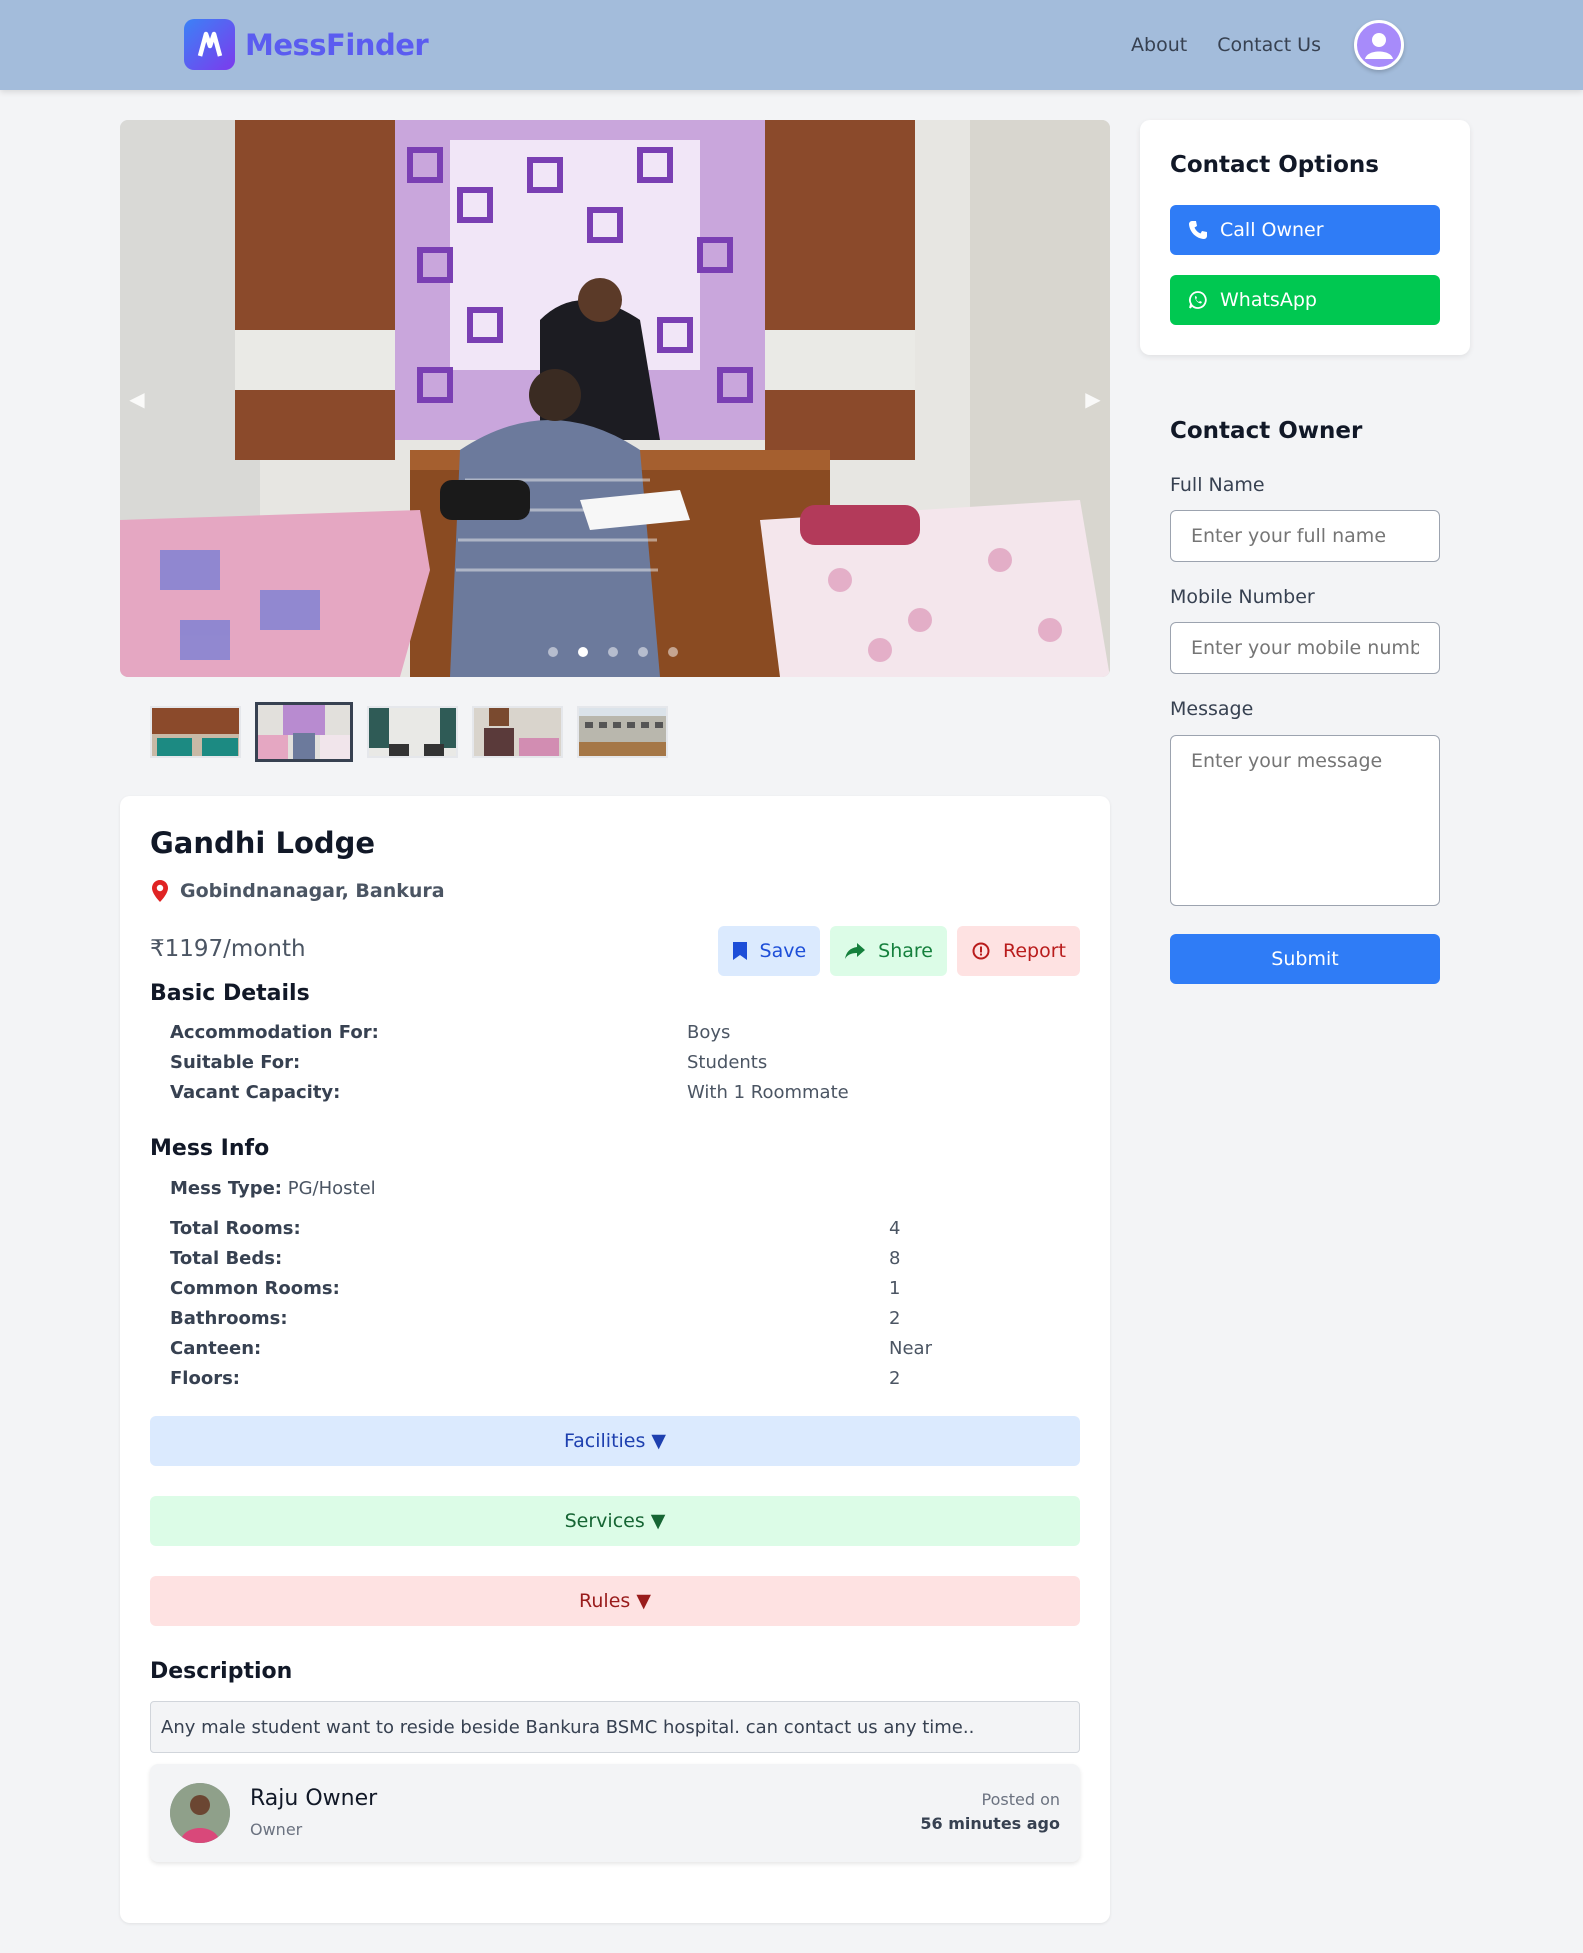 The image size is (1583, 1953). Describe the element at coordinates (783, 951) in the screenshot. I see `save-label: Save` at that location.